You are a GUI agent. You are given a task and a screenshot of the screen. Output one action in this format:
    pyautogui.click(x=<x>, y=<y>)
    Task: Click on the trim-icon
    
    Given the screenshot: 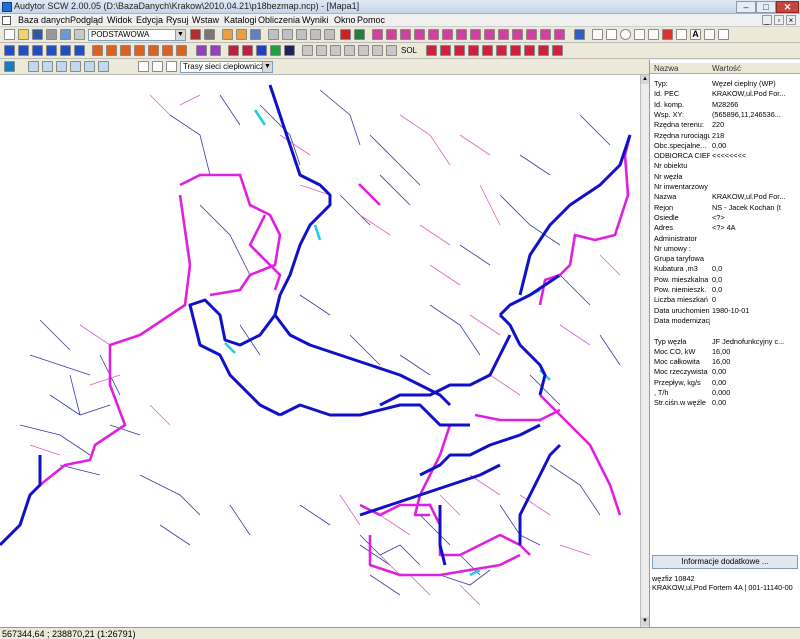 What is the action you would take?
    pyautogui.click(x=515, y=50)
    